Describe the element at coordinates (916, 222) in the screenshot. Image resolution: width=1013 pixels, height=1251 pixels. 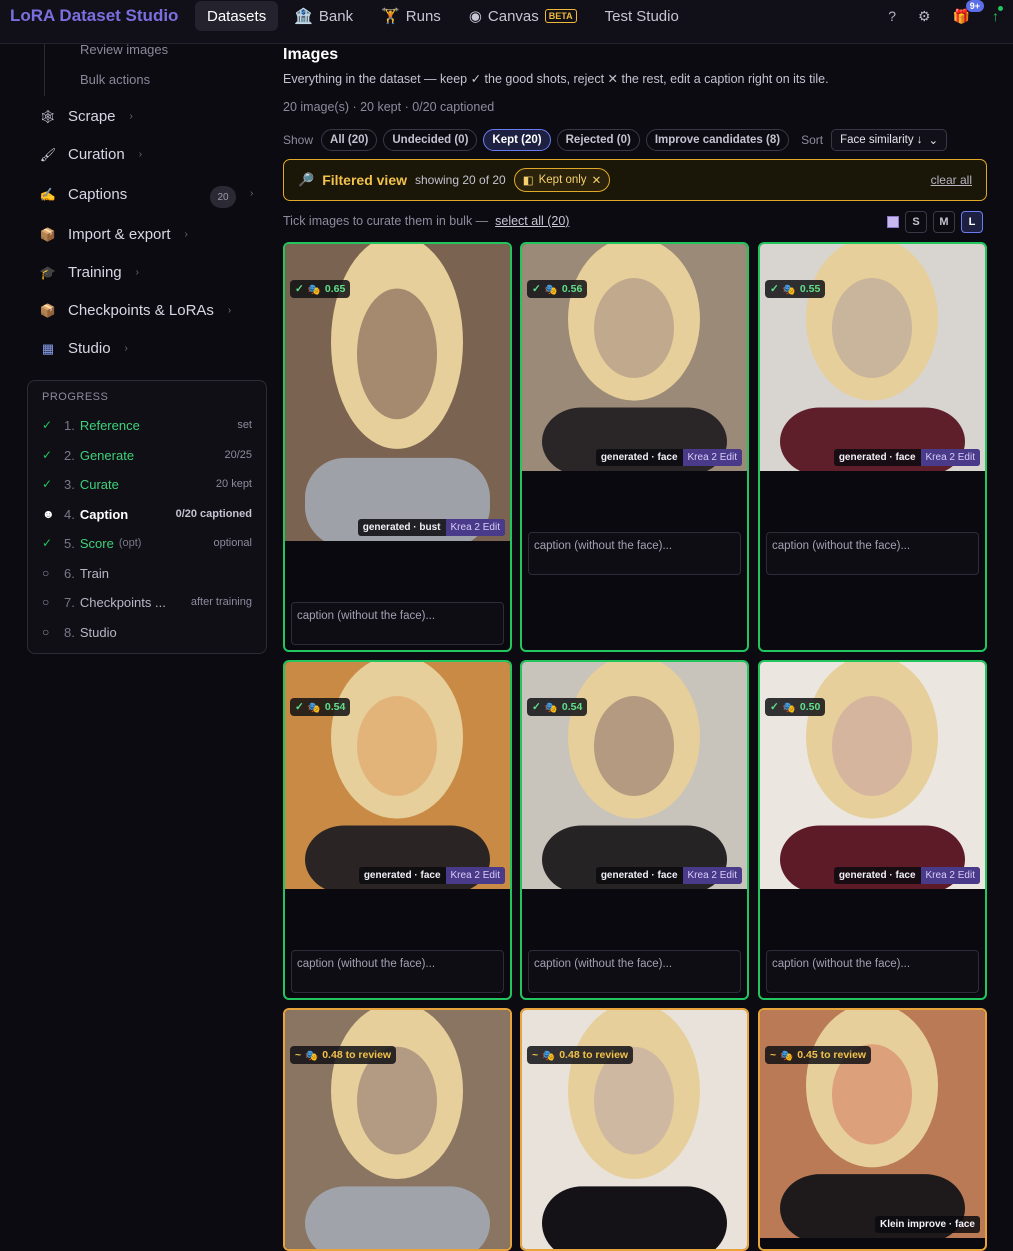
I see `size-small-button: S` at that location.